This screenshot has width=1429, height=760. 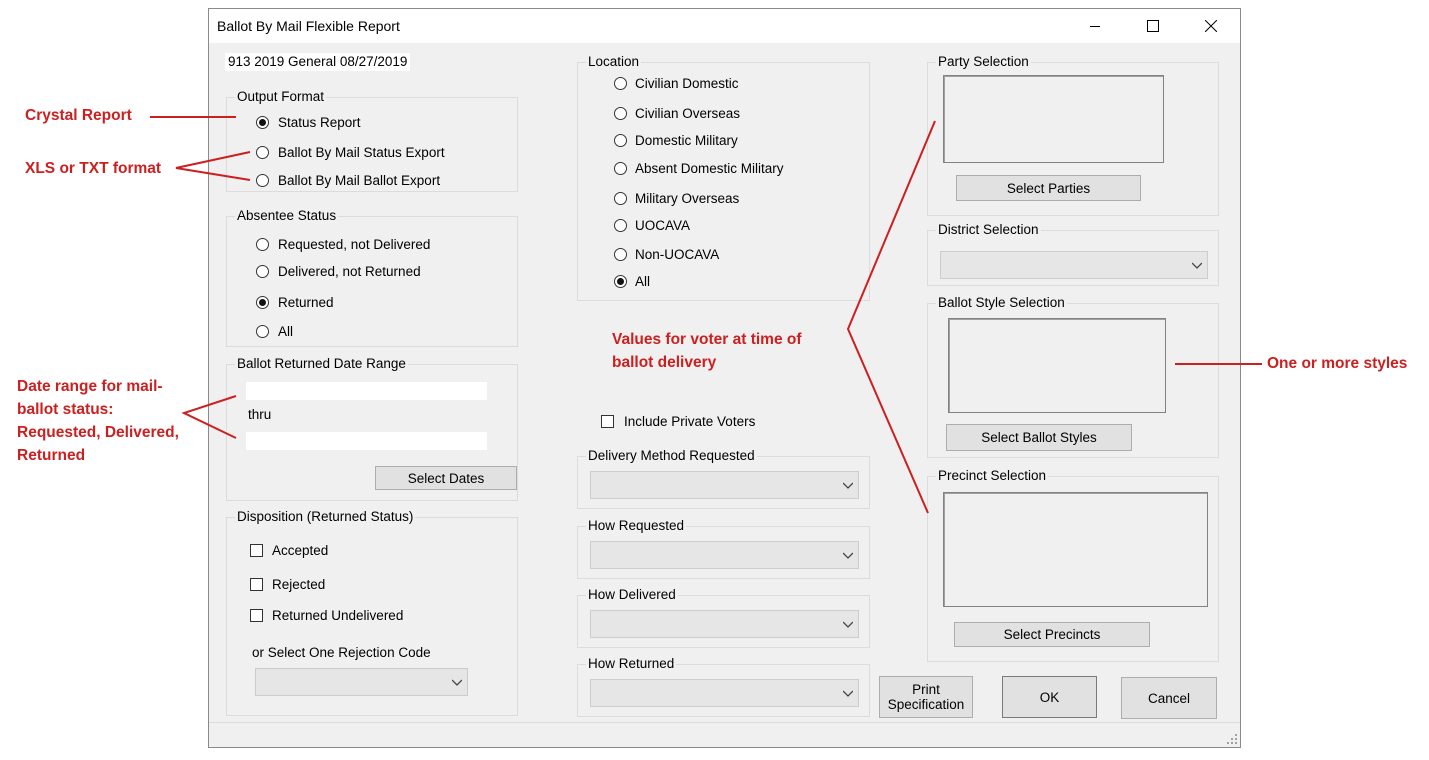 I want to click on party-listbox, so click(x=1053, y=119).